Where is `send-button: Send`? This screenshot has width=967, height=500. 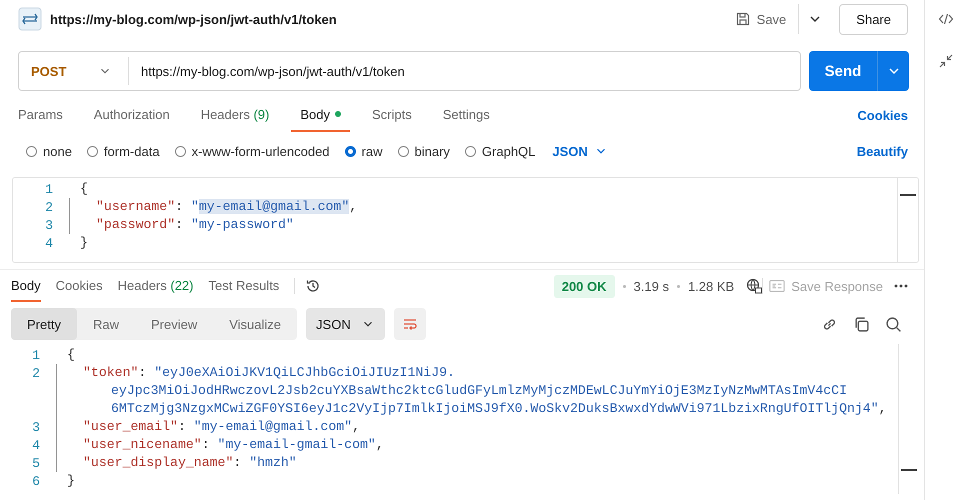
send-button: Send is located at coordinates (843, 71).